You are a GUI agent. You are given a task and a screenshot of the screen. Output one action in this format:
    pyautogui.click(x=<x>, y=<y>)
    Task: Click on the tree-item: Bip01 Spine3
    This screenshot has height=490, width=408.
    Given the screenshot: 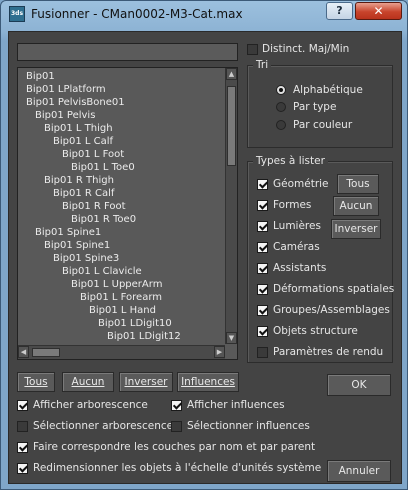 What is the action you would take?
    pyautogui.click(x=86, y=258)
    